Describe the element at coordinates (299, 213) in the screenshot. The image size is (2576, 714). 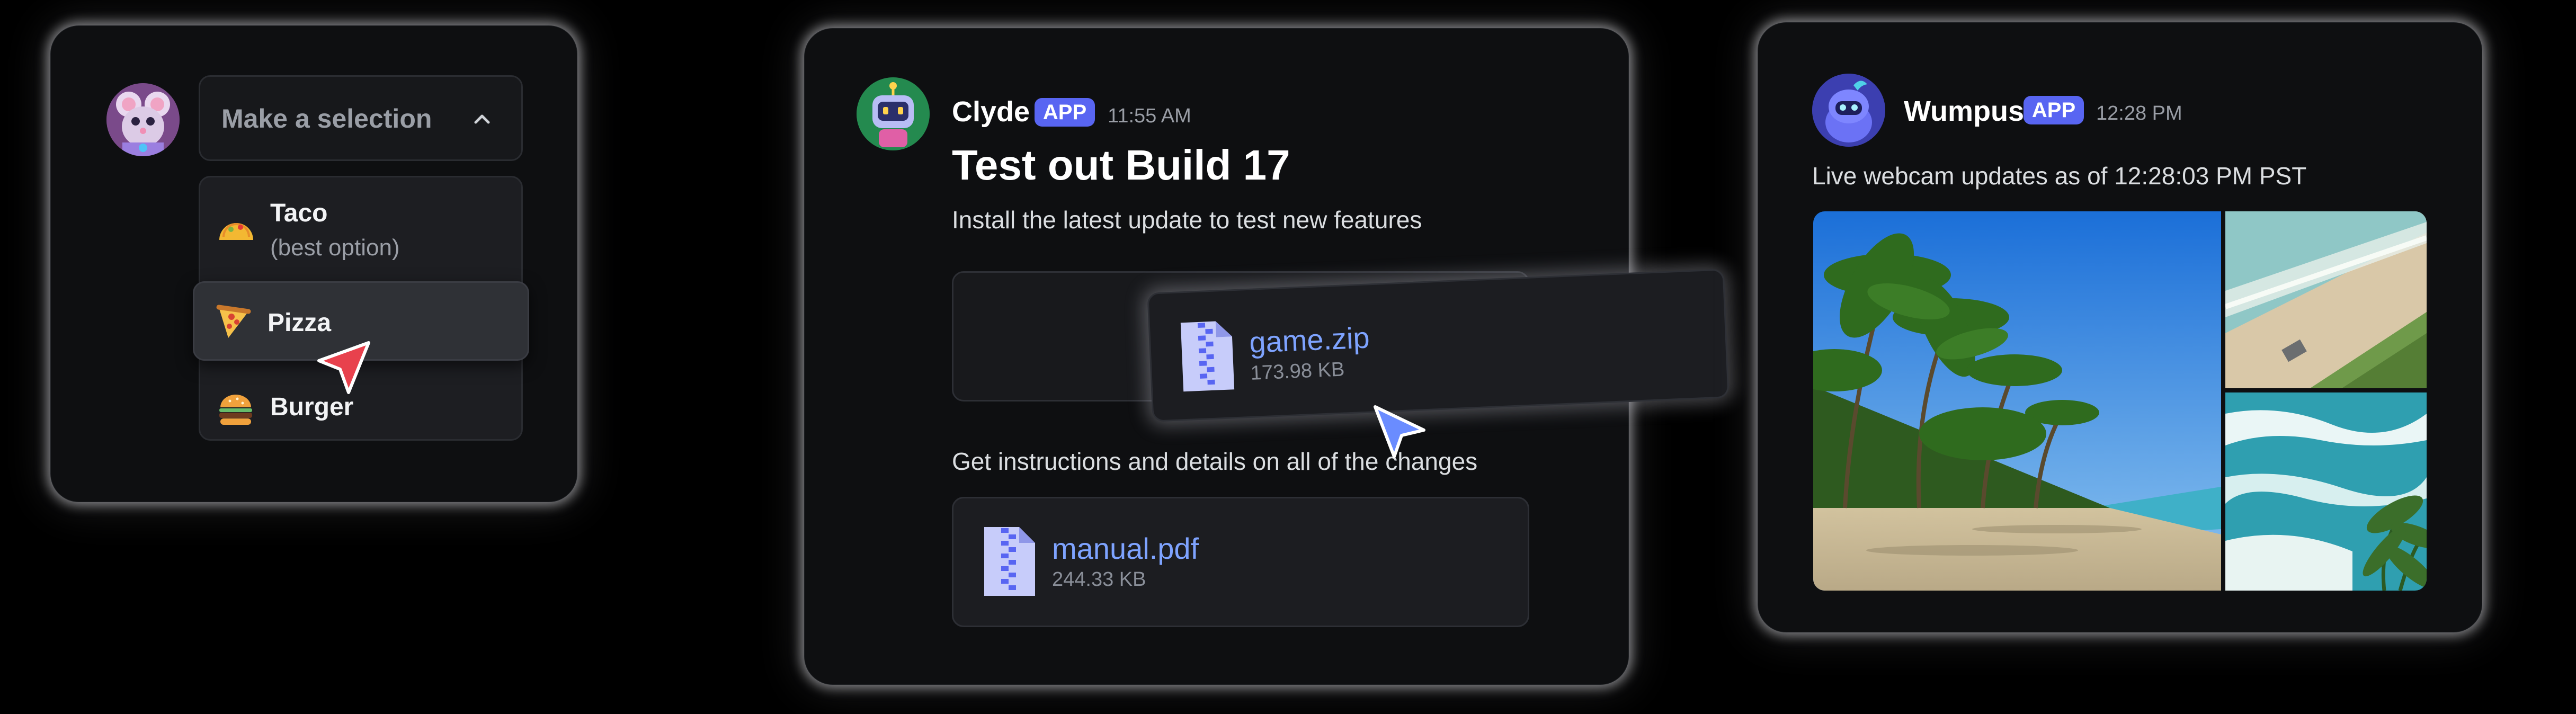
I see `option-taco-label: Taco` at that location.